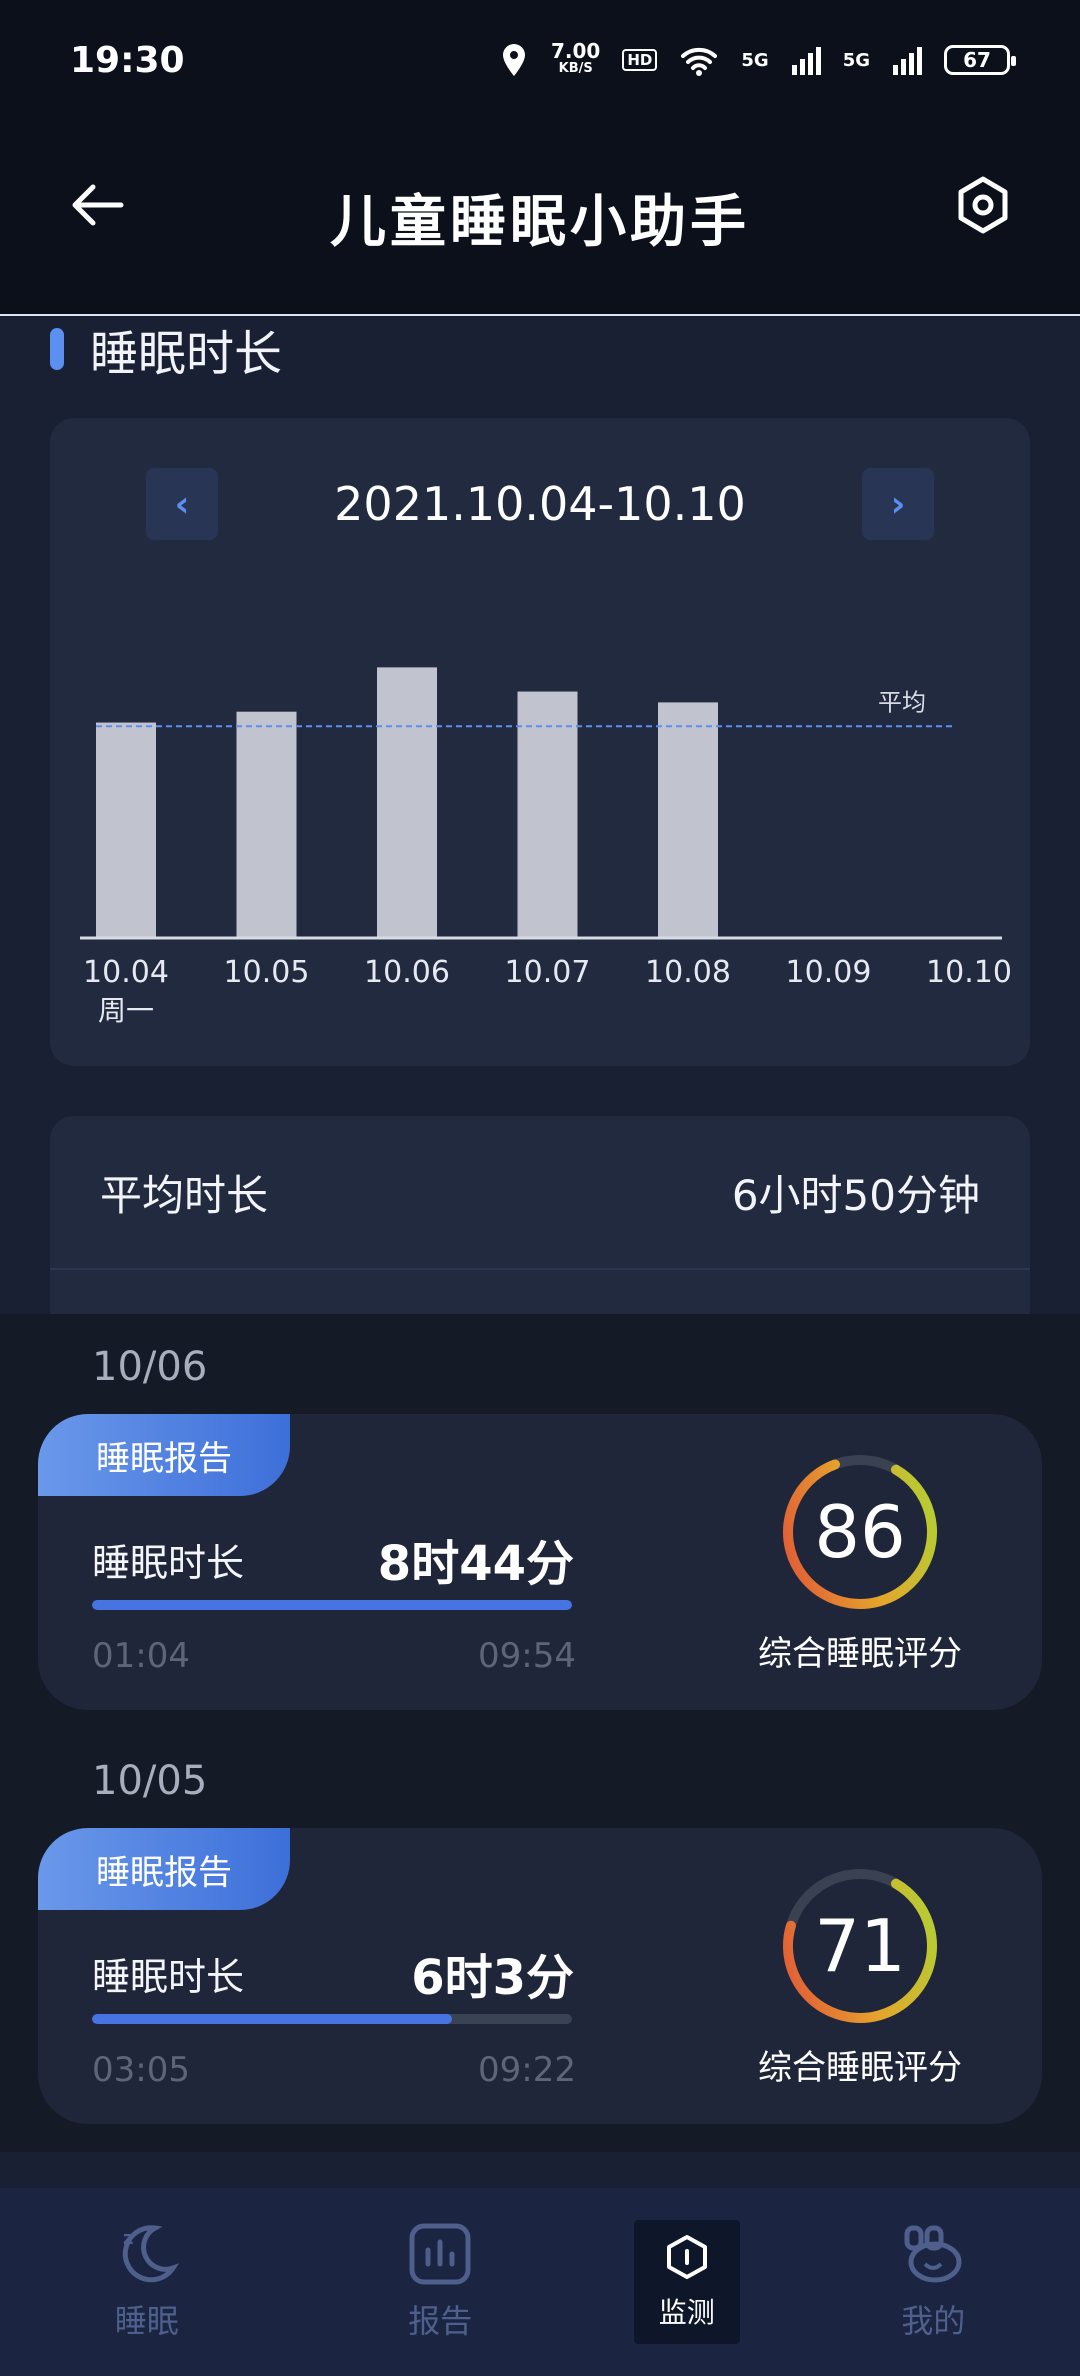 This screenshot has height=2376, width=1080. I want to click on nav-sleep: z 睡眠, so click(147, 2282).